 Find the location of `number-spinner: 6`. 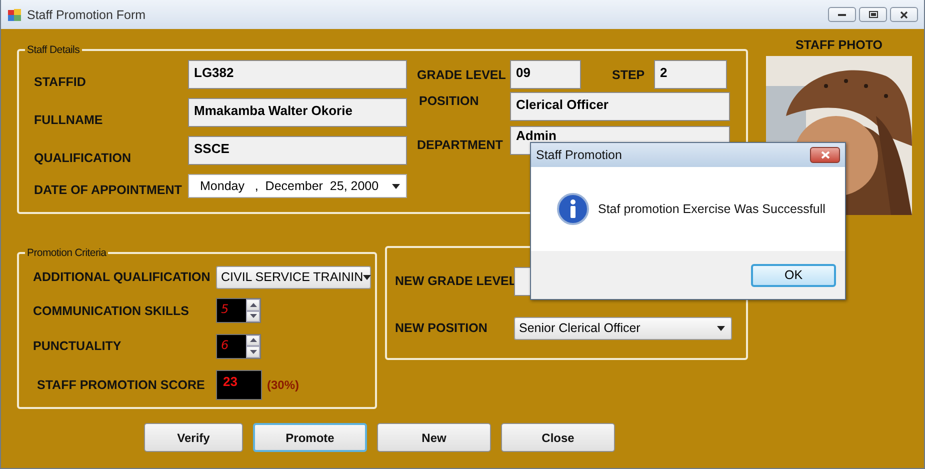

number-spinner: 6 is located at coordinates (238, 346).